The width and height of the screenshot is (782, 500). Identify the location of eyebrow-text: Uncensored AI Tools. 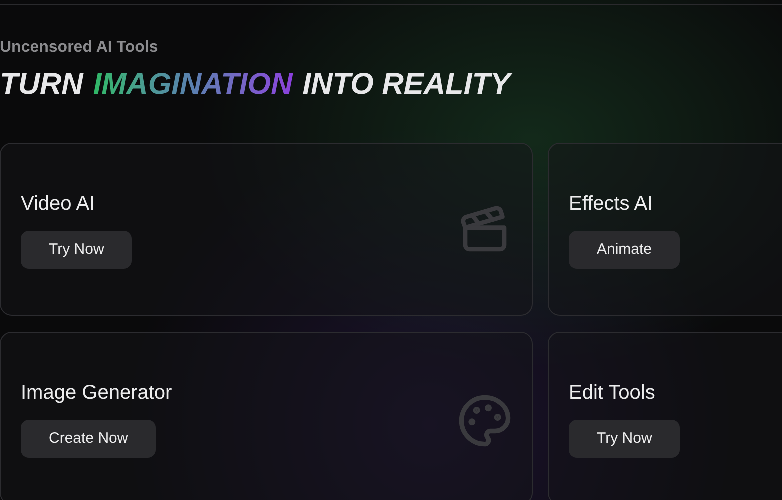
(79, 48).